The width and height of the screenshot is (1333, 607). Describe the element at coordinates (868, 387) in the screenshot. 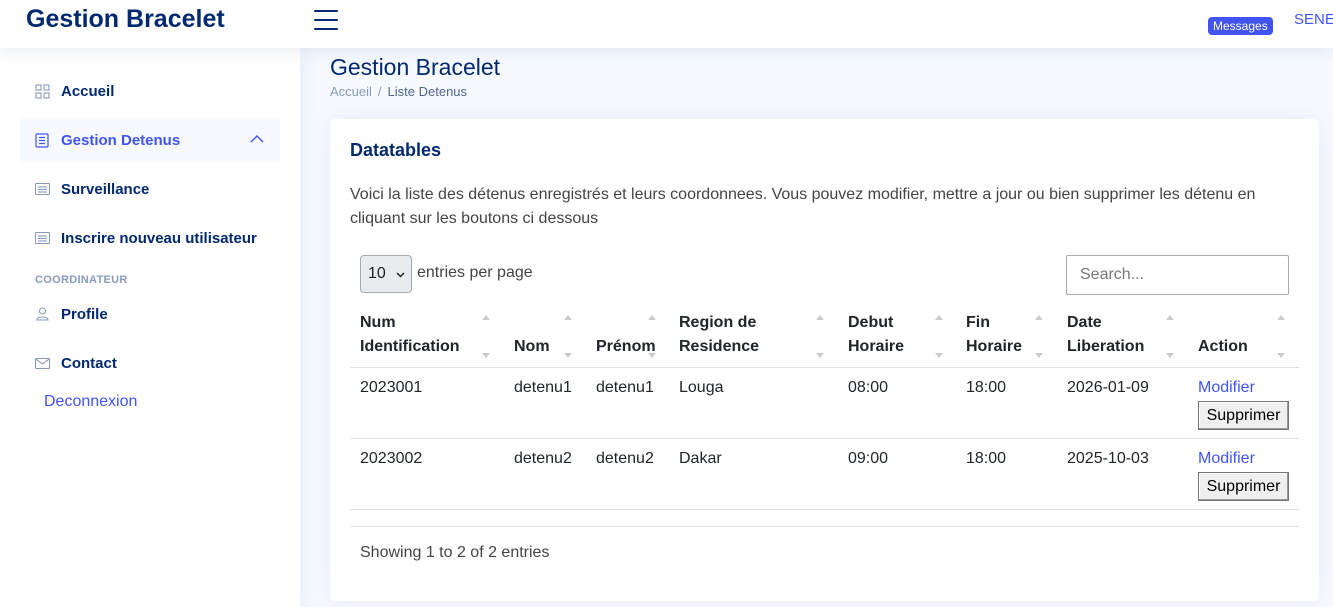

I see `cell-debut: 08:00` at that location.